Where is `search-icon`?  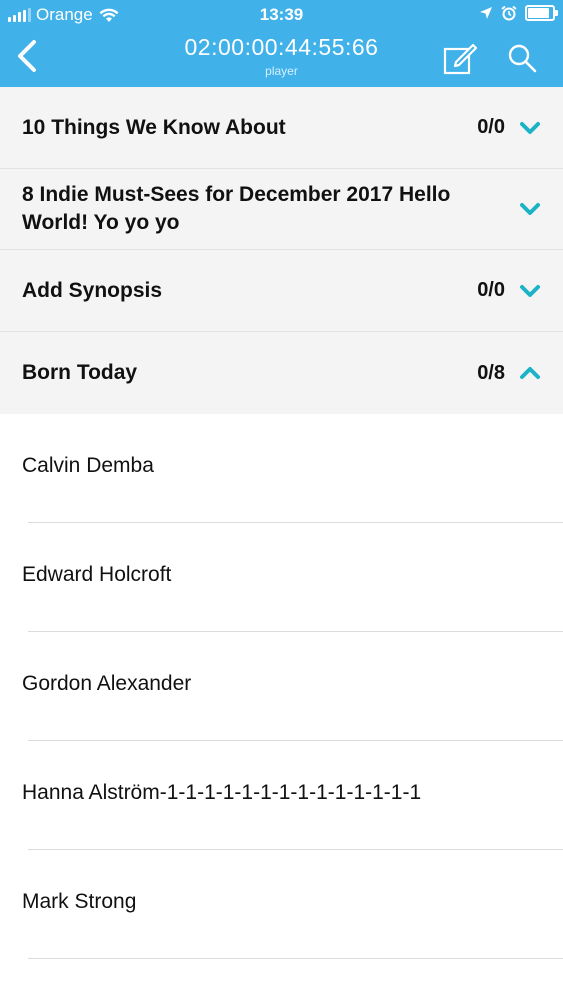 search-icon is located at coordinates (522, 58).